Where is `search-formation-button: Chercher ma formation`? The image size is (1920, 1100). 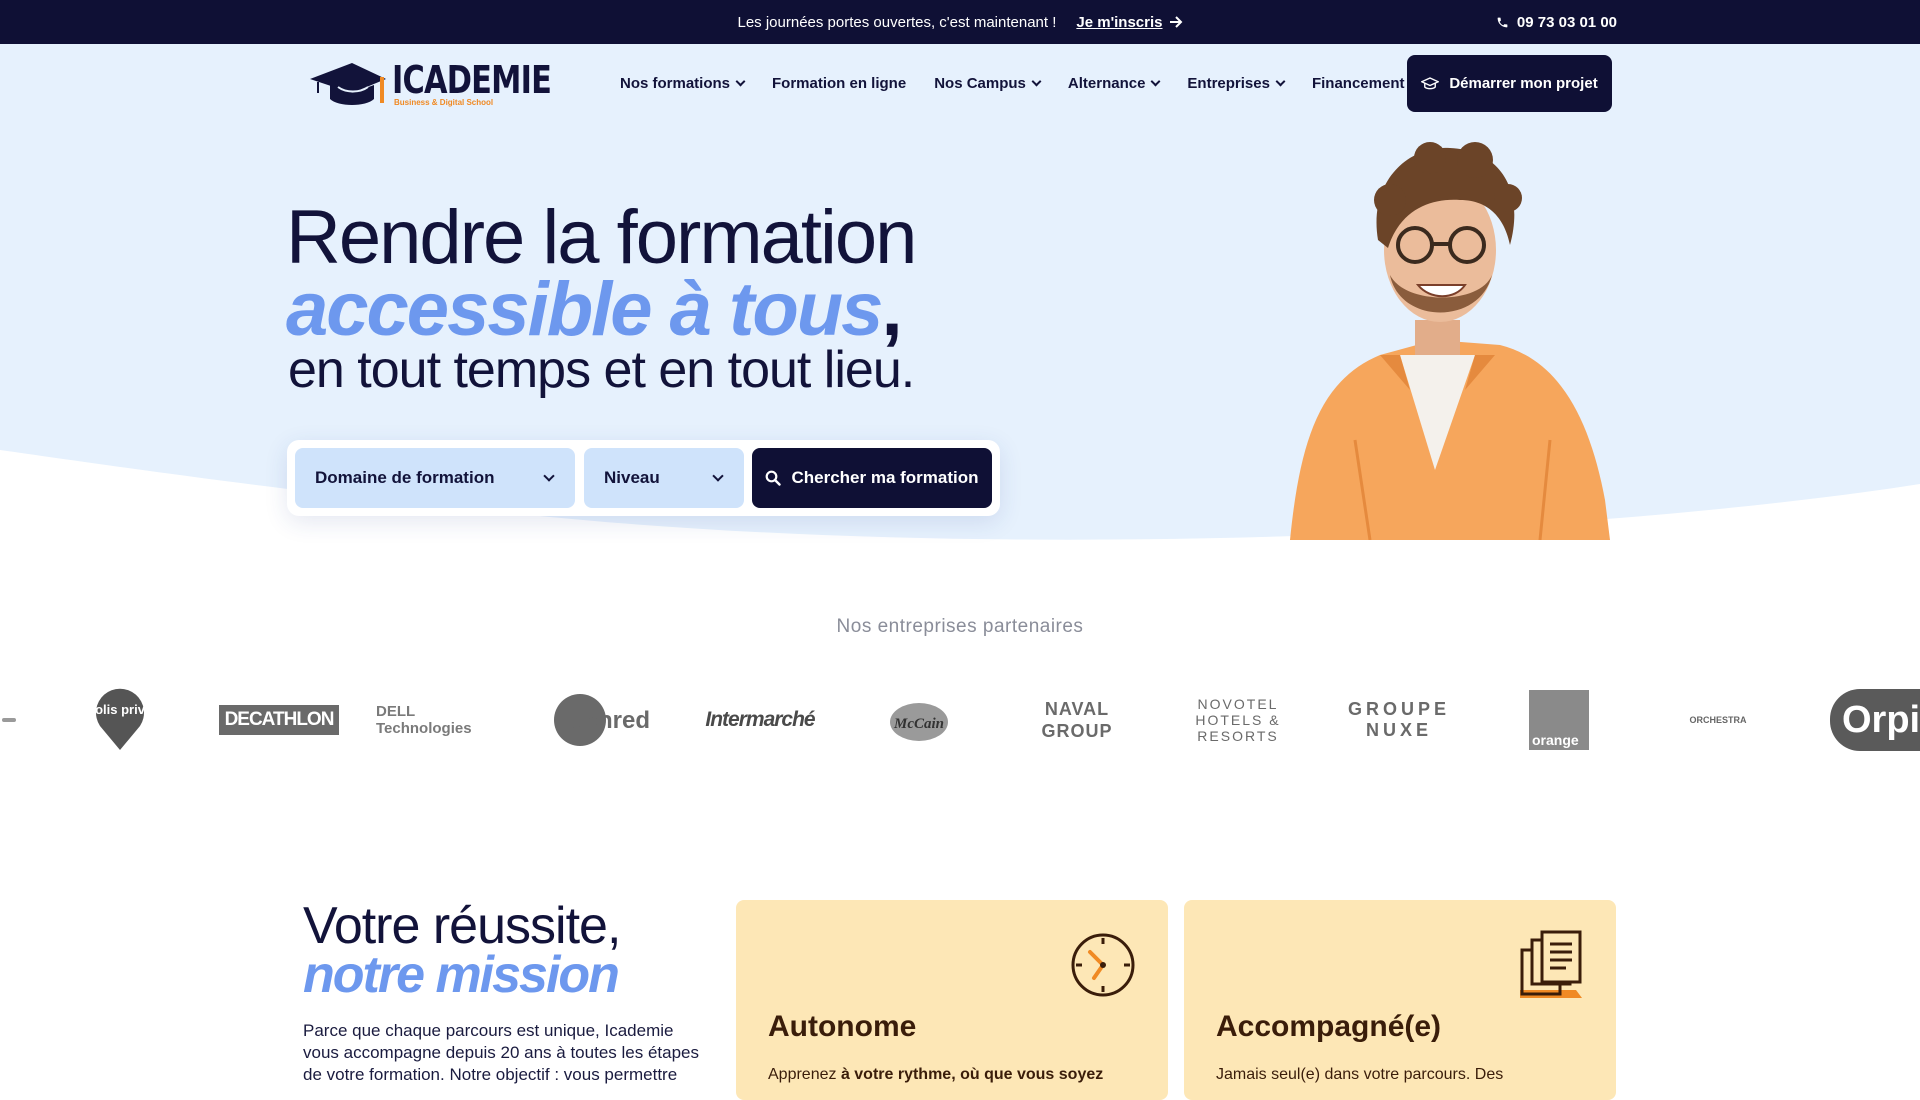
search-formation-button: Chercher ma formation is located at coordinates (872, 478).